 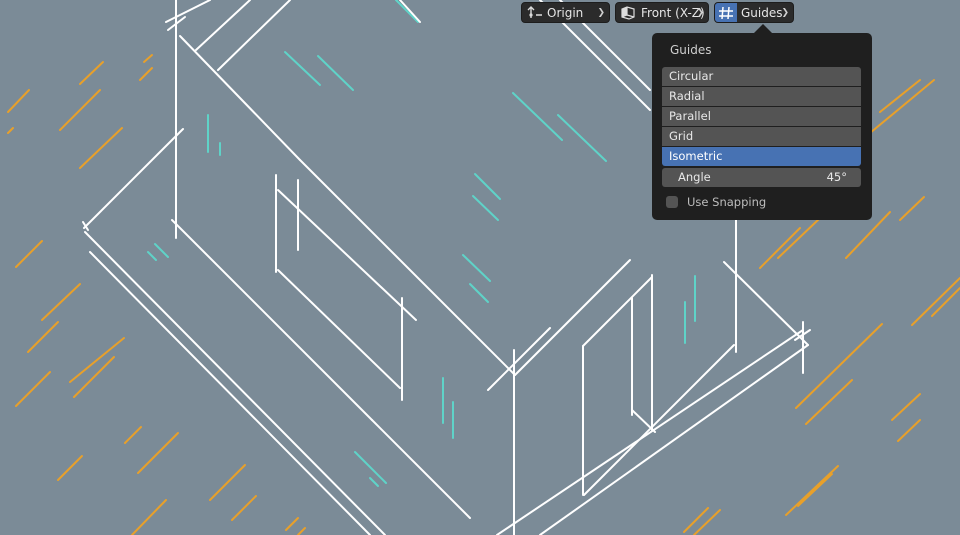 I want to click on use-snapping-label: Use Snapping, so click(x=727, y=202).